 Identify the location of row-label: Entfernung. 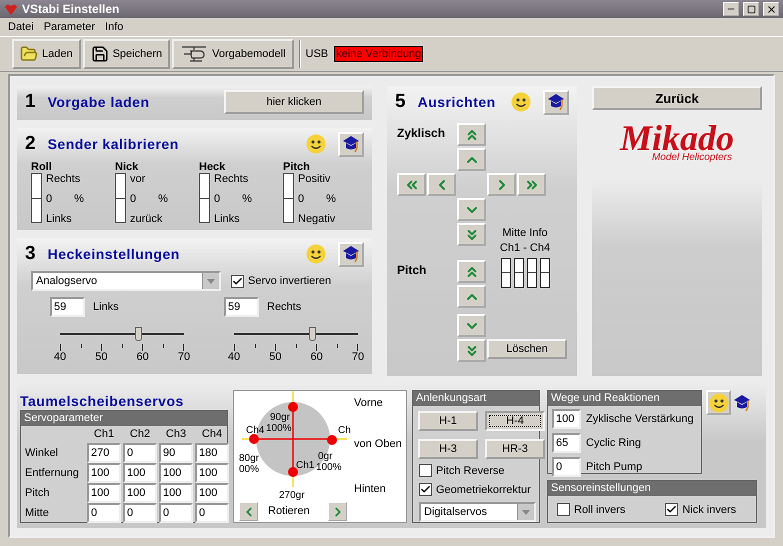
(52, 473).